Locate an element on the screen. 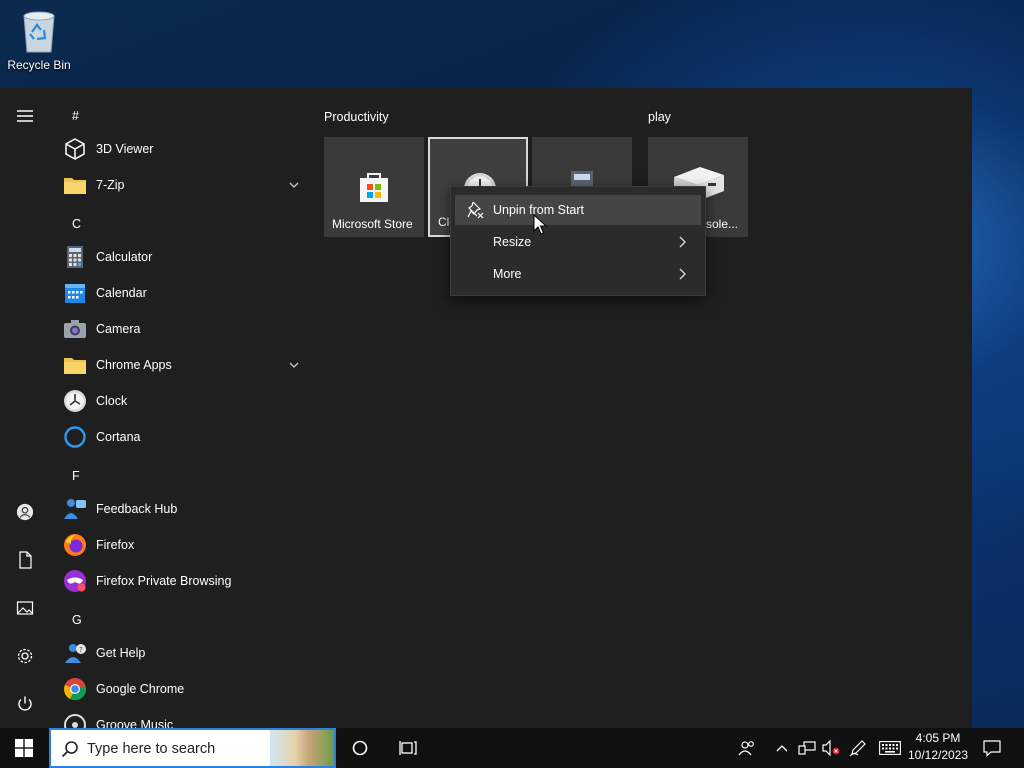 The width and height of the screenshot is (1024, 768). store-icon is located at coordinates (374, 187).